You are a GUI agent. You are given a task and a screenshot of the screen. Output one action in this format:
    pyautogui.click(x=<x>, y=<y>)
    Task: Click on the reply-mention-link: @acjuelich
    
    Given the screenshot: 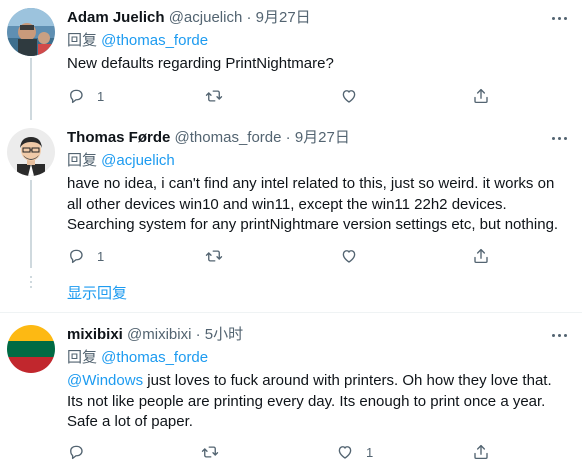 What is the action you would take?
    pyautogui.click(x=138, y=160)
    